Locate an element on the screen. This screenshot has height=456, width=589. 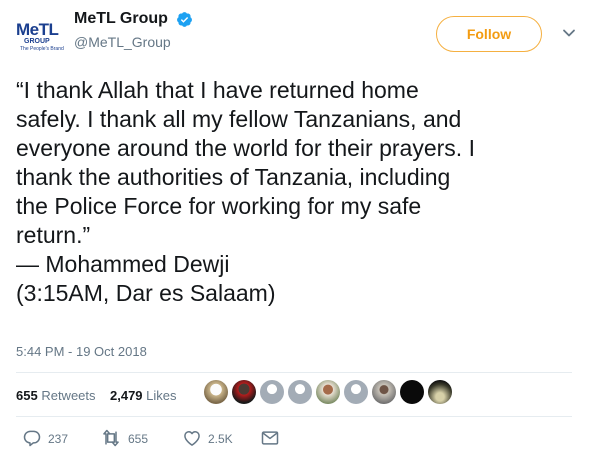
verified-badge-icon is located at coordinates (185, 19).